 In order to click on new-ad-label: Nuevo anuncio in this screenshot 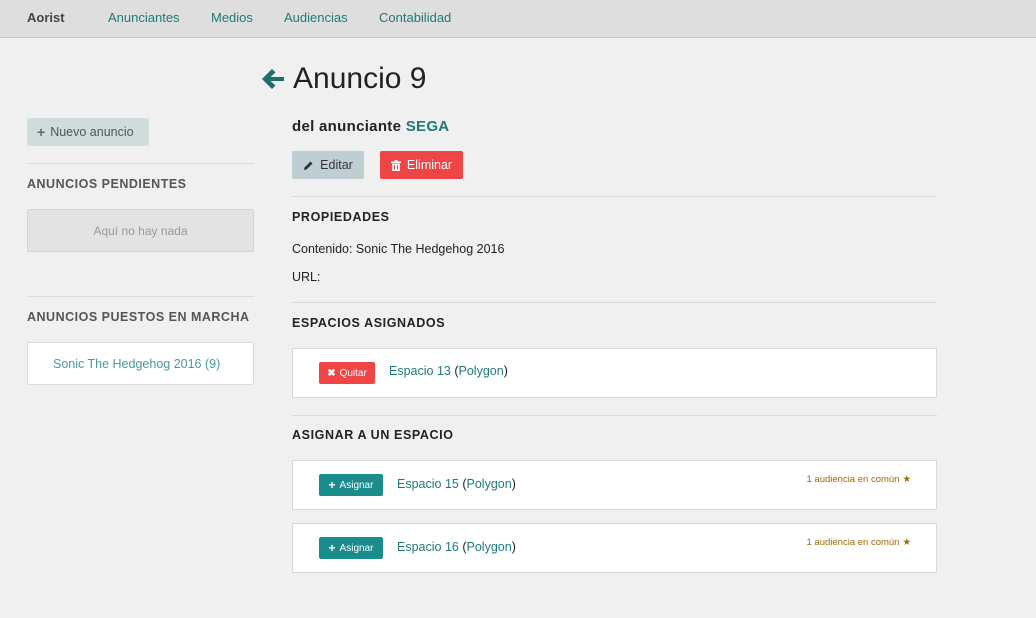, I will do `click(92, 132)`.